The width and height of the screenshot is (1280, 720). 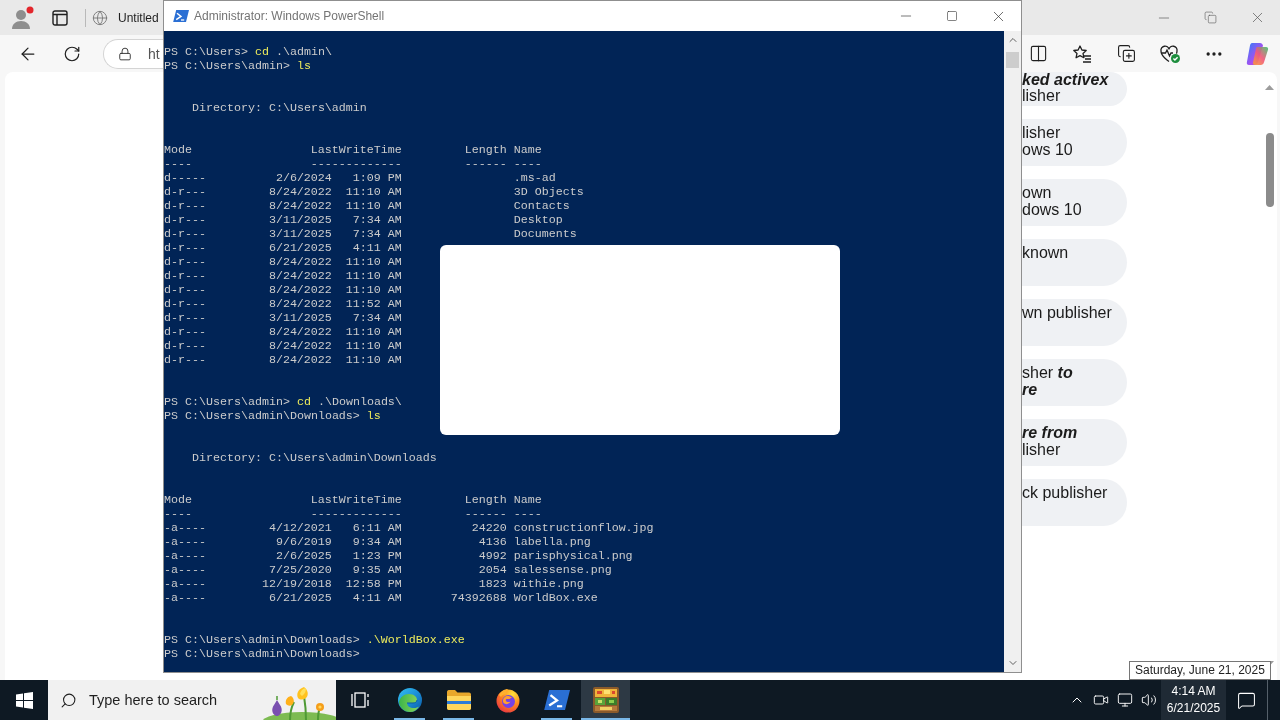 What do you see at coordinates (192, 700) in the screenshot?
I see `search-field: Type here to search` at bounding box center [192, 700].